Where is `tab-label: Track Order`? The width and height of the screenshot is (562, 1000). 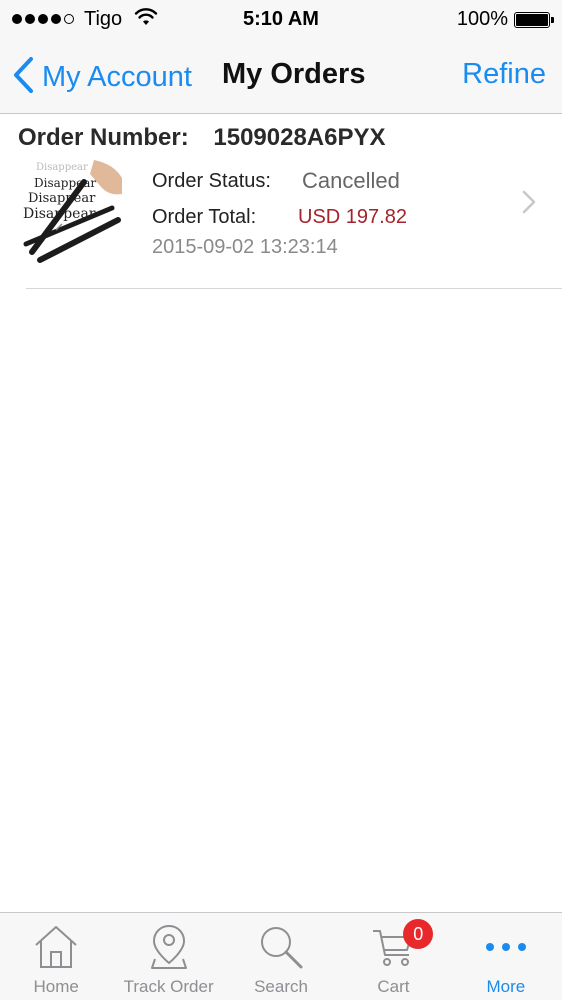 tab-label: Track Order is located at coordinates (168, 986).